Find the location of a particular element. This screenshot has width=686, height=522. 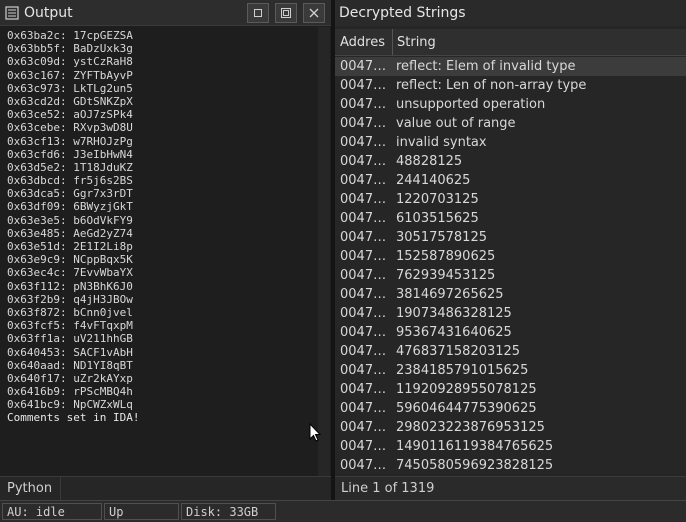

output-line-address: 0x63f2b9: is located at coordinates (37, 299).